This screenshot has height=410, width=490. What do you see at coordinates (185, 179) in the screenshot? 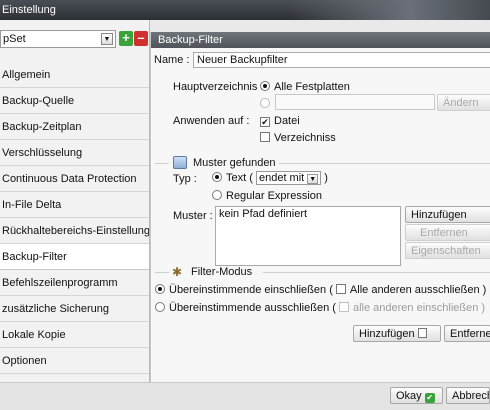
I see `typ-label: Typ :` at bounding box center [185, 179].